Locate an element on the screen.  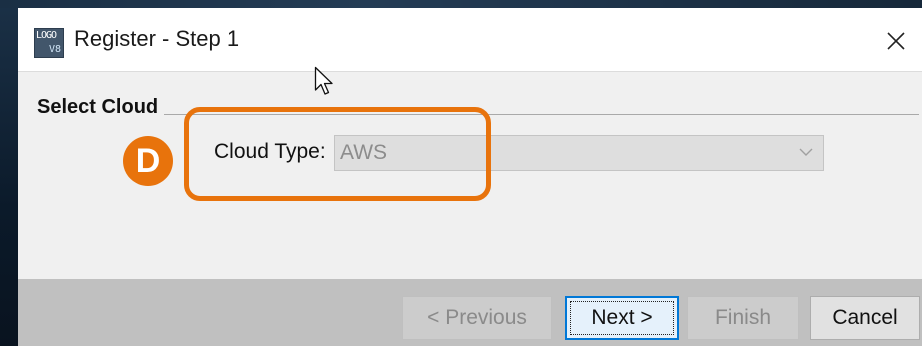
finish-button-label: Finish is located at coordinates (743, 317).